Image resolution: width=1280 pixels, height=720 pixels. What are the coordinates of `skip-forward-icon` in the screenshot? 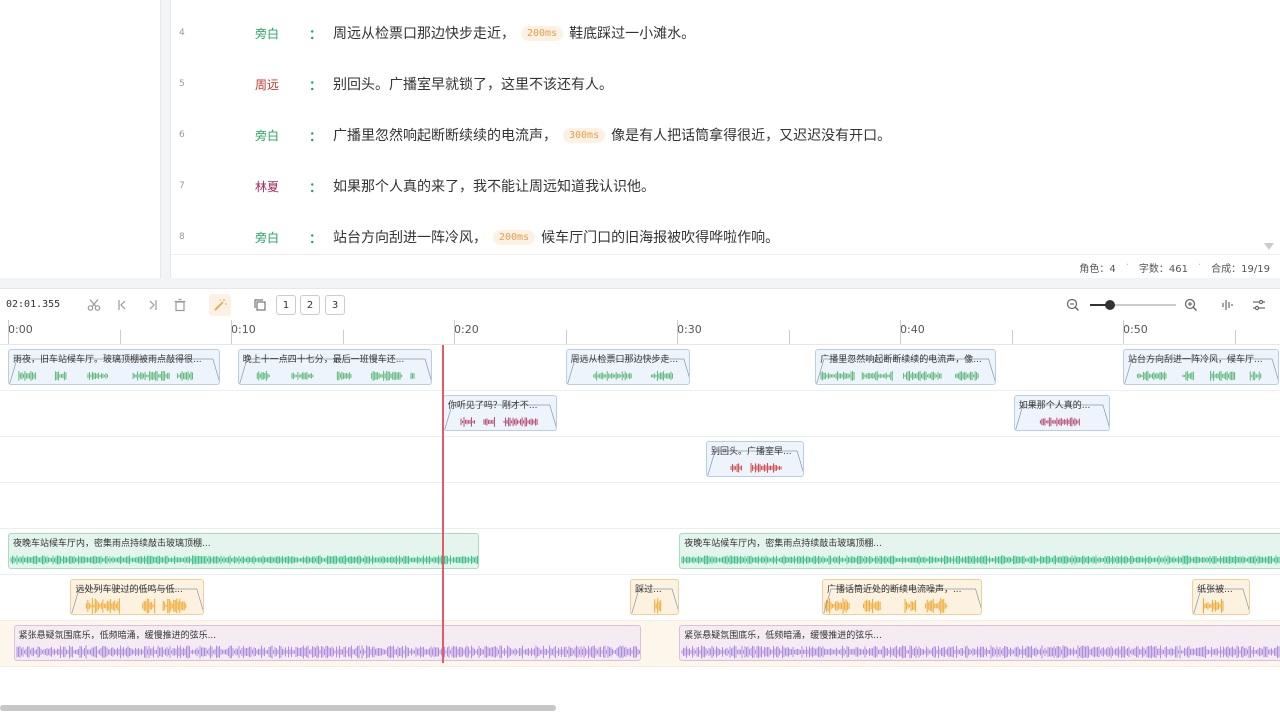 It's located at (152, 305).